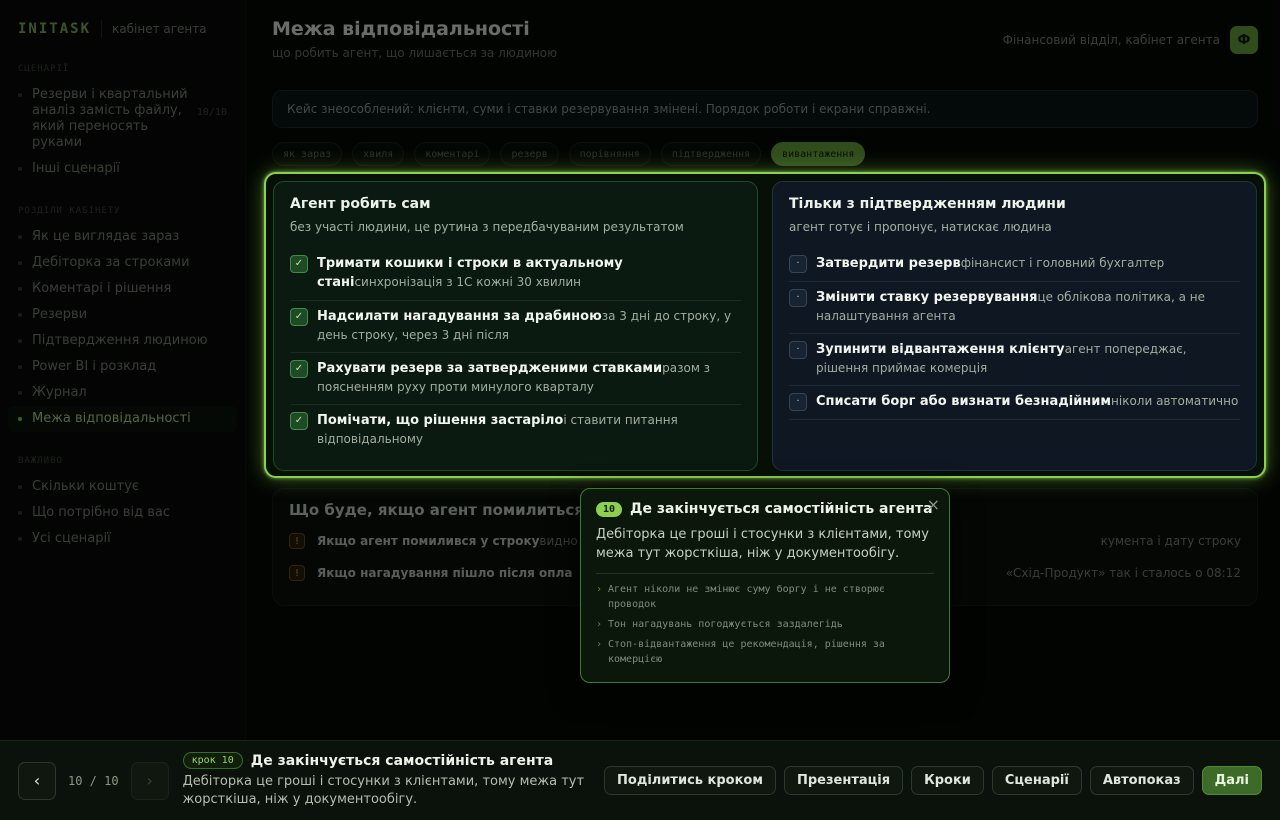 The image size is (1280, 820). I want to click on sidebar-item-comments: Коментарі і рішення, so click(122, 289).